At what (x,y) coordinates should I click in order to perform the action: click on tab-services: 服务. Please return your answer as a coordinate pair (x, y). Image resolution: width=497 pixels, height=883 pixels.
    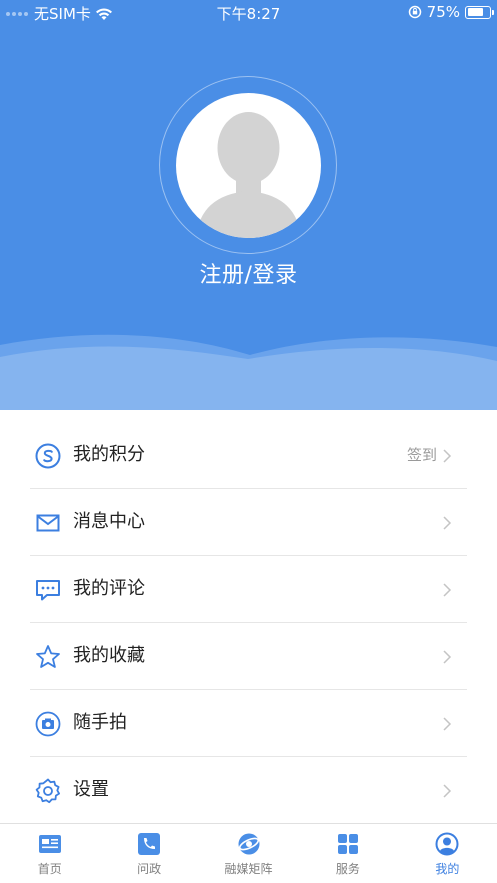
    Looking at the image, I should click on (347, 853).